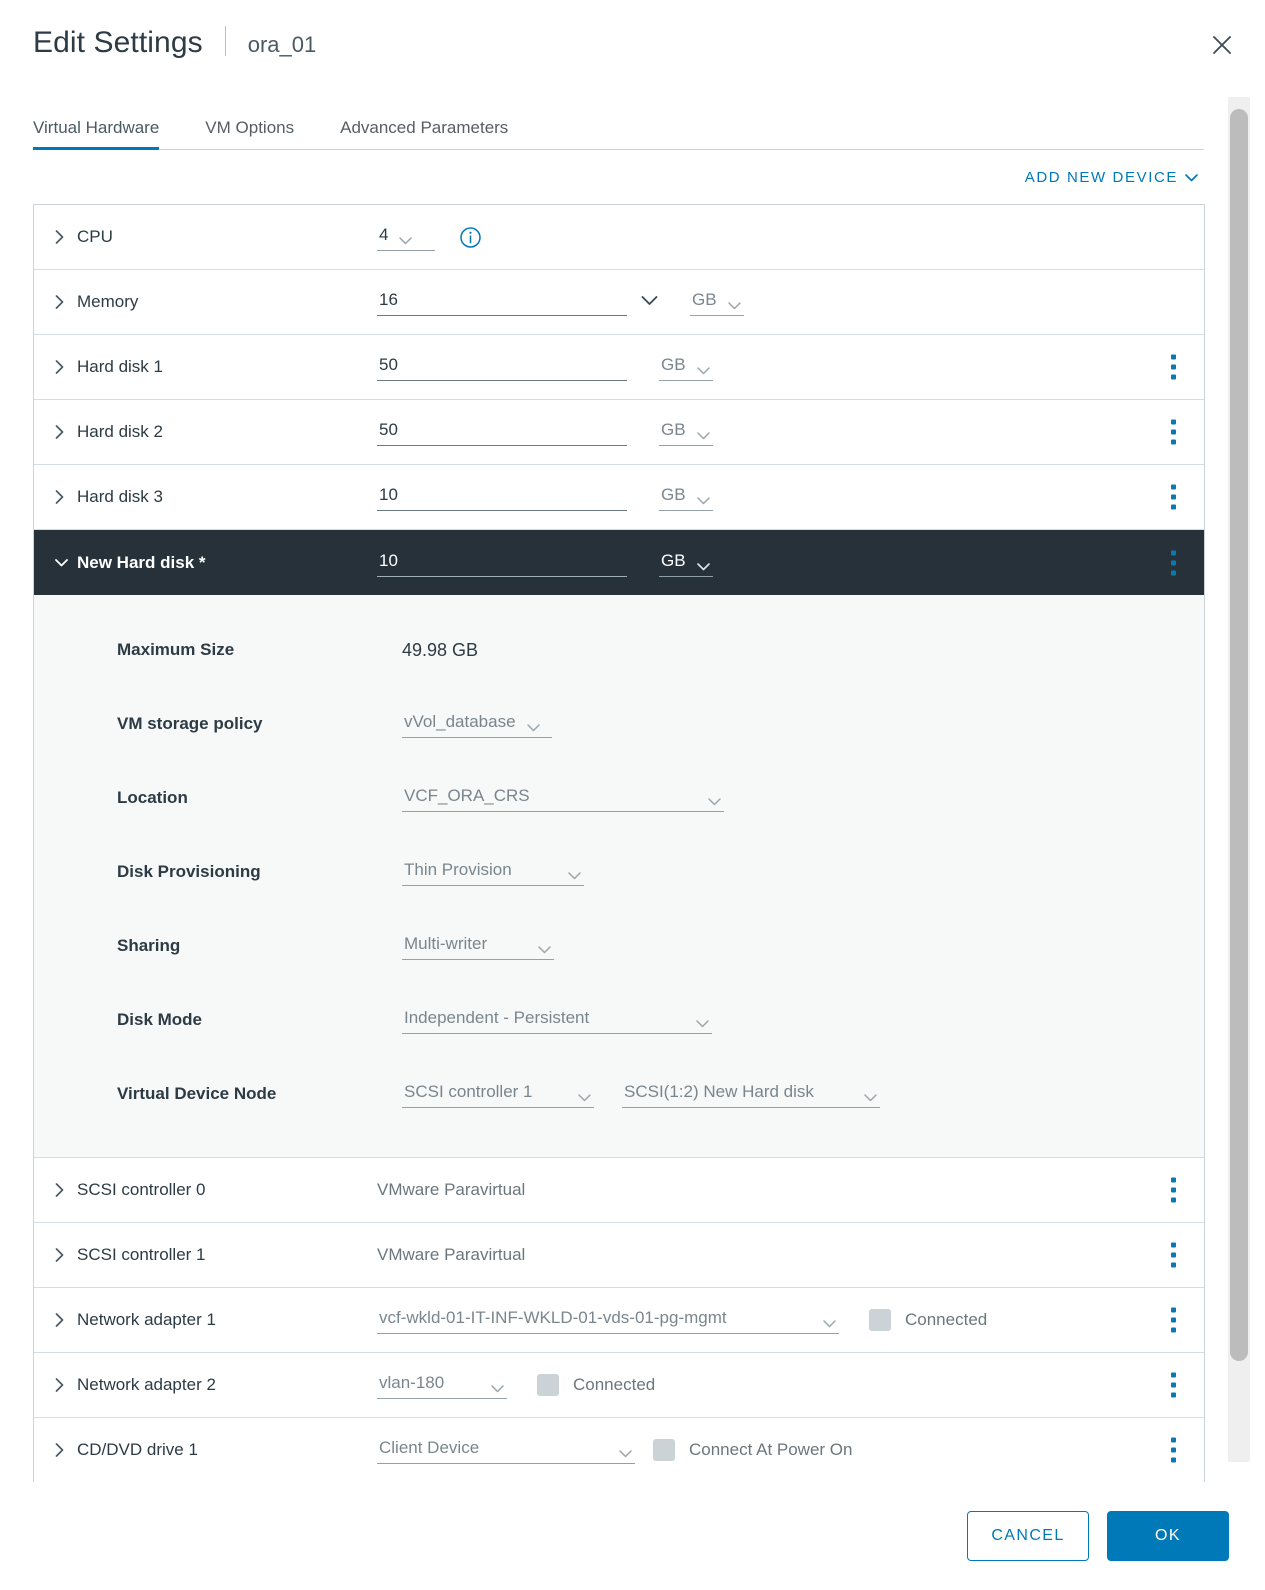 This screenshot has height=1590, width=1265. I want to click on network-adapter-2-connected-checkbox, so click(548, 1385).